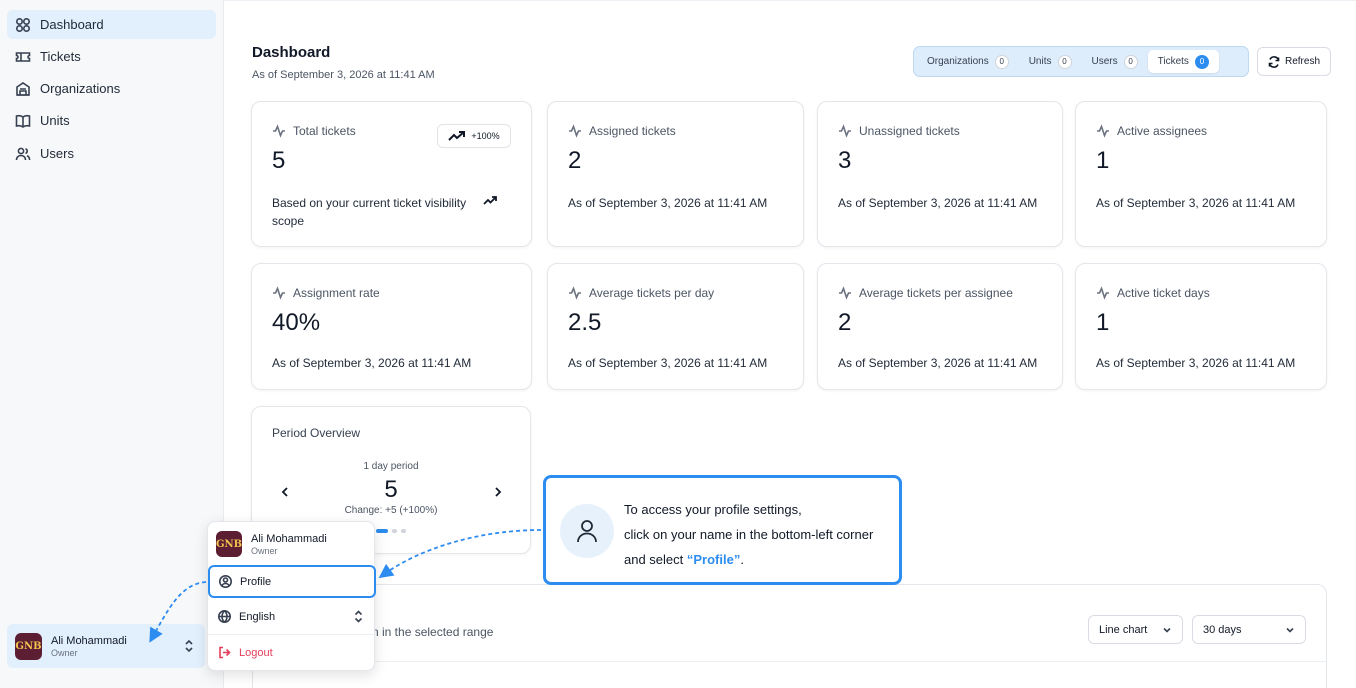 The height and width of the screenshot is (688, 1356). What do you see at coordinates (1222, 629) in the screenshot?
I see `select-value: 30 days` at bounding box center [1222, 629].